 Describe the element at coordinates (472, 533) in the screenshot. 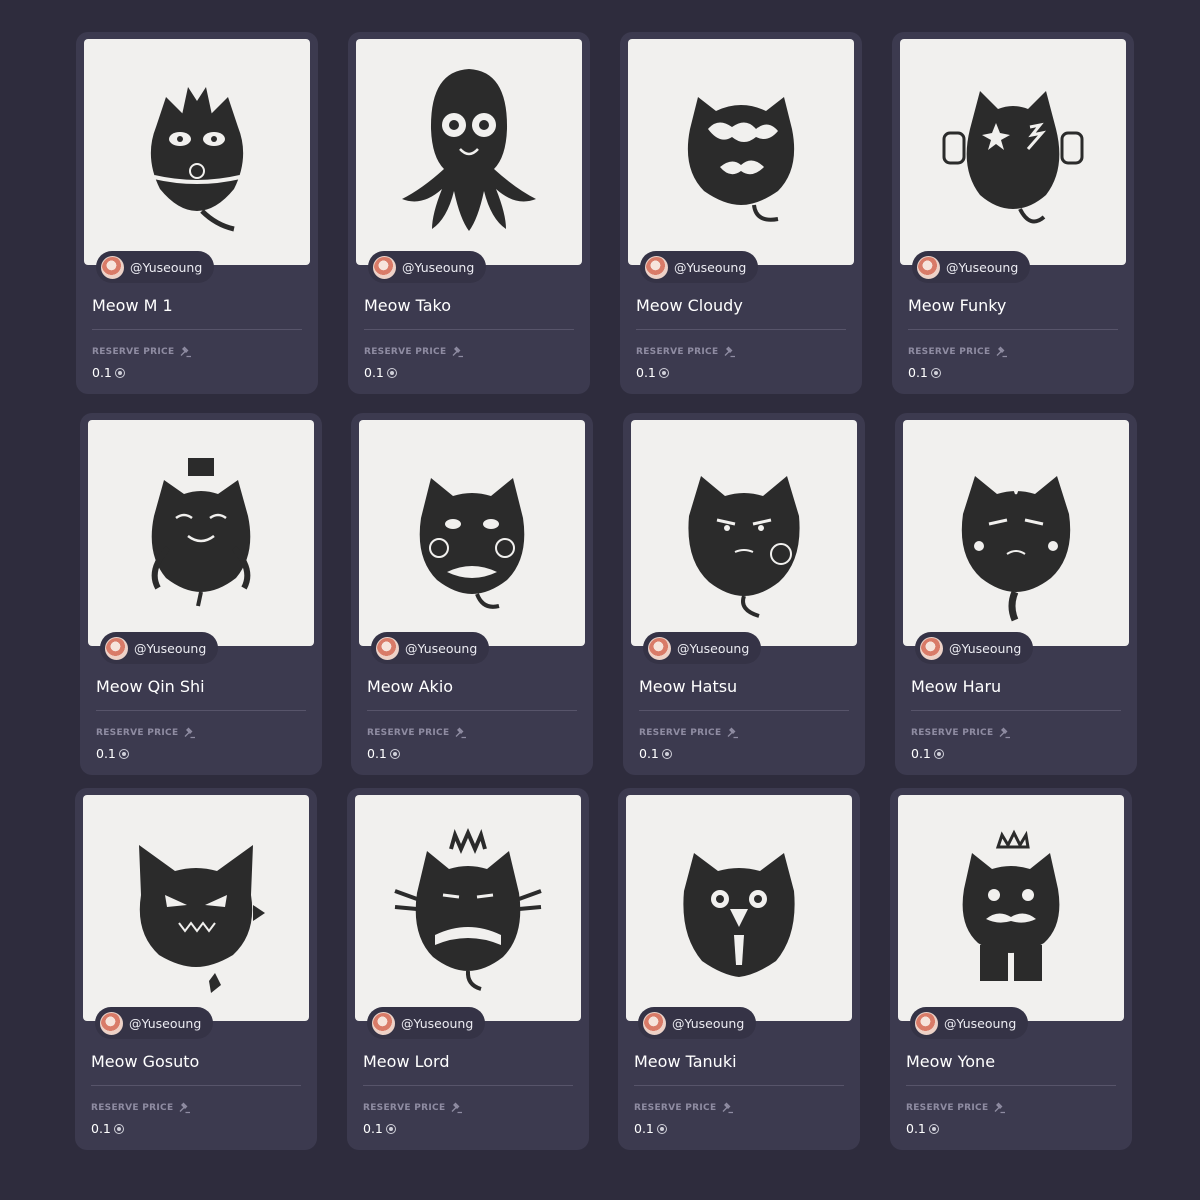

I see `akio-cat-icon` at that location.